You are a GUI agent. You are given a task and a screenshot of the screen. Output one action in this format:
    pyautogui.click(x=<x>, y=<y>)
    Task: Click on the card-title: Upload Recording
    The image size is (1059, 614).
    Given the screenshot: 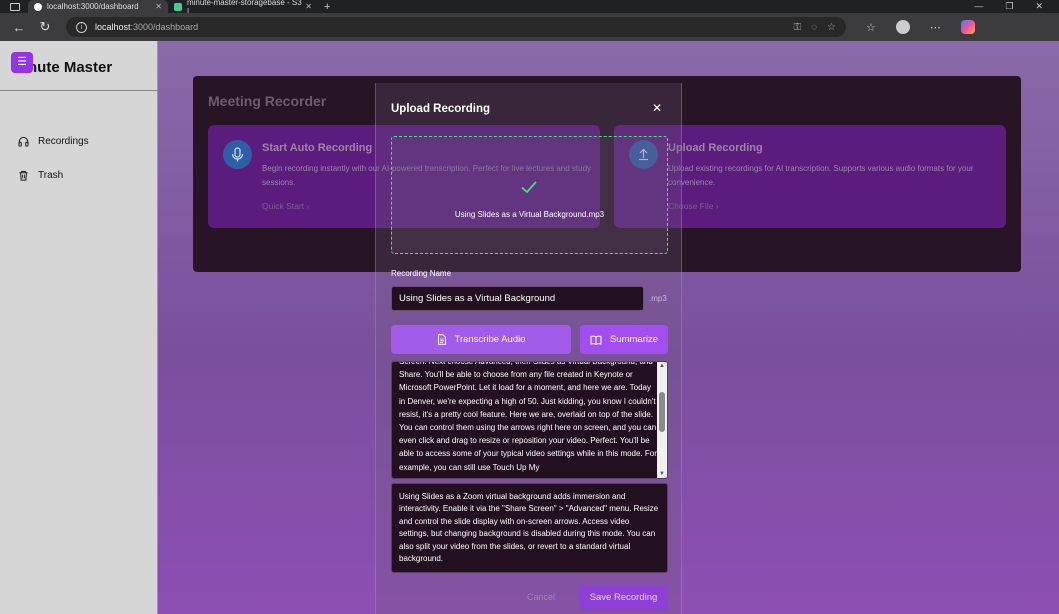 What is the action you would take?
    pyautogui.click(x=715, y=148)
    